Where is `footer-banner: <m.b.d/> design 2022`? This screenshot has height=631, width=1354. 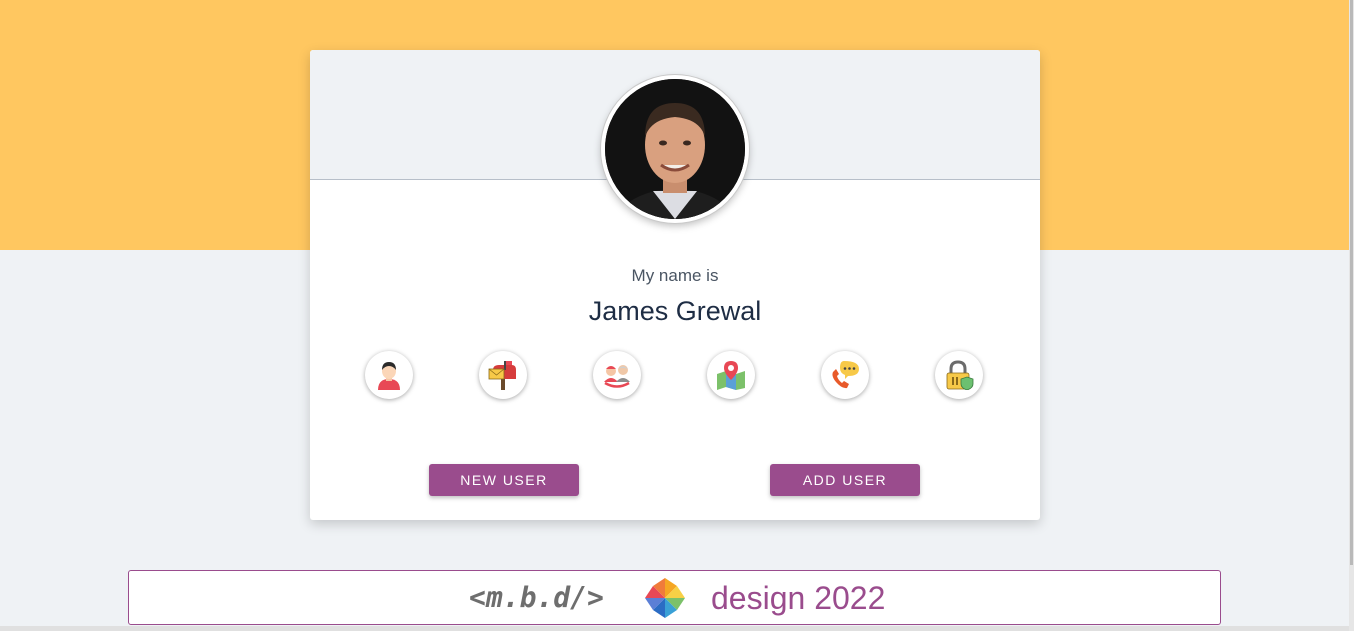
footer-banner: <m.b.d/> design 2022 is located at coordinates (674, 597).